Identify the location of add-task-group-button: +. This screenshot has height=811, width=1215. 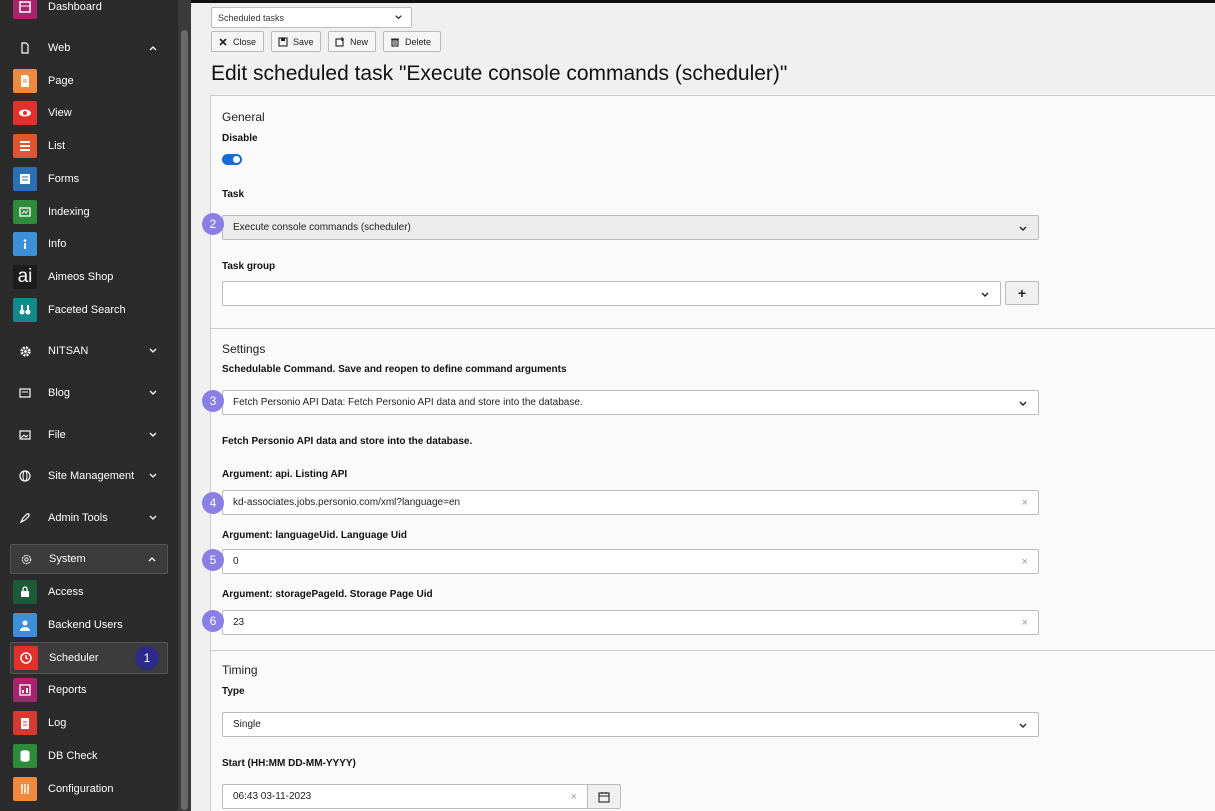
(1022, 293).